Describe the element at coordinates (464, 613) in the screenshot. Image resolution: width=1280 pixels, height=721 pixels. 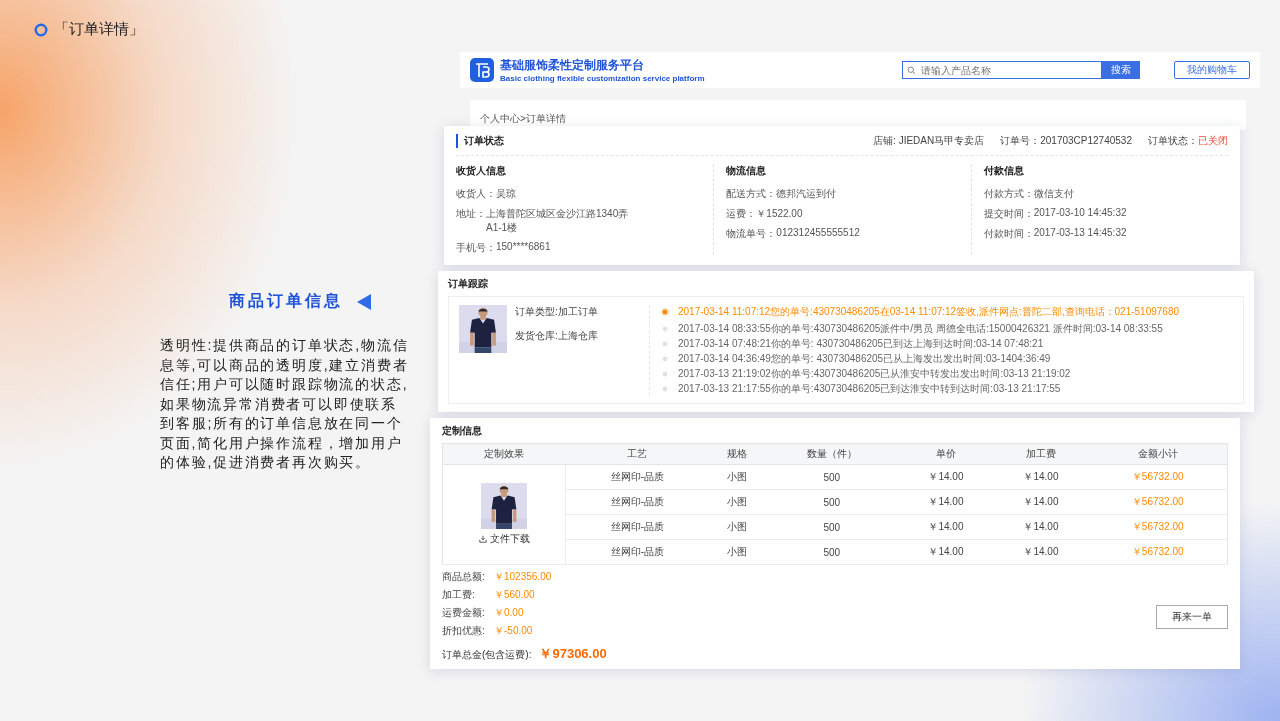
I see `total-label: 运费金额:` at that location.